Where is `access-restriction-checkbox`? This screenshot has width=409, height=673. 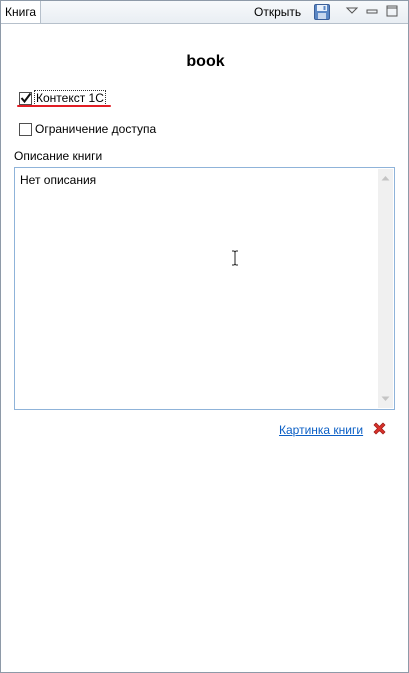 access-restriction-checkbox is located at coordinates (25, 129).